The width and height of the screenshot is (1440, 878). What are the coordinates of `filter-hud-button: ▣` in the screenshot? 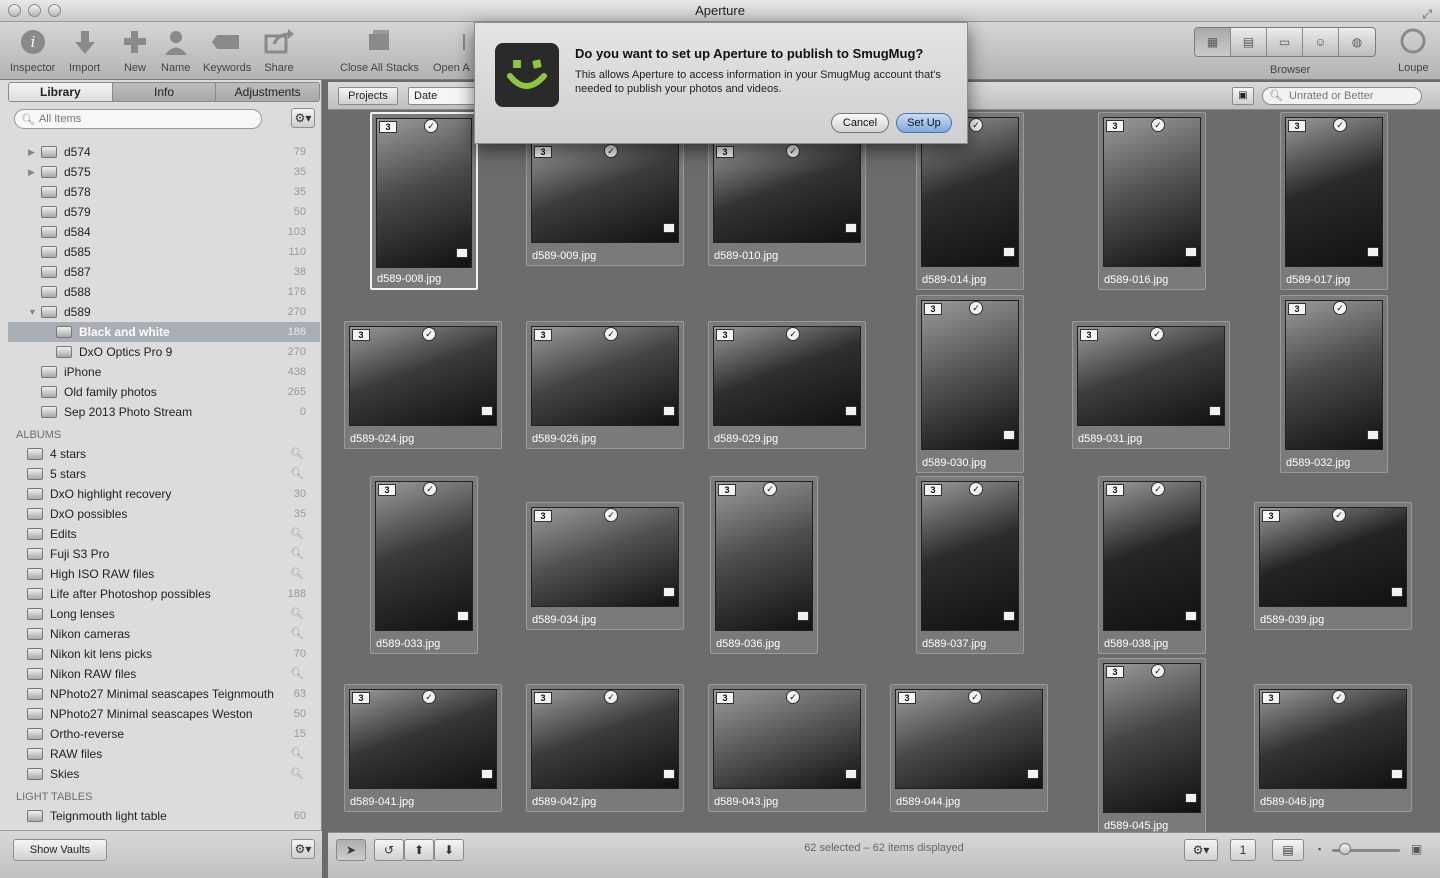 It's located at (1243, 96).